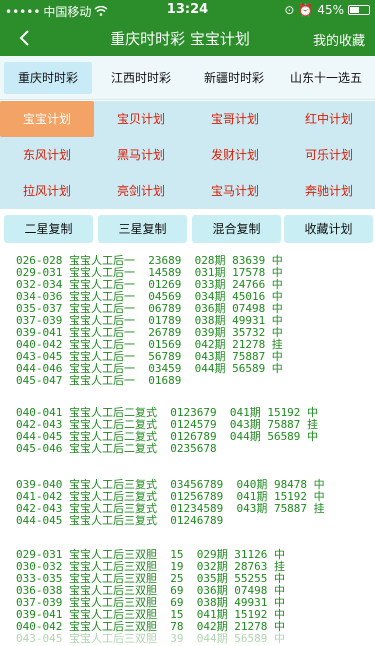 The image size is (375, 646). Describe the element at coordinates (330, 10) in the screenshot. I see `battery-label: 45%` at that location.